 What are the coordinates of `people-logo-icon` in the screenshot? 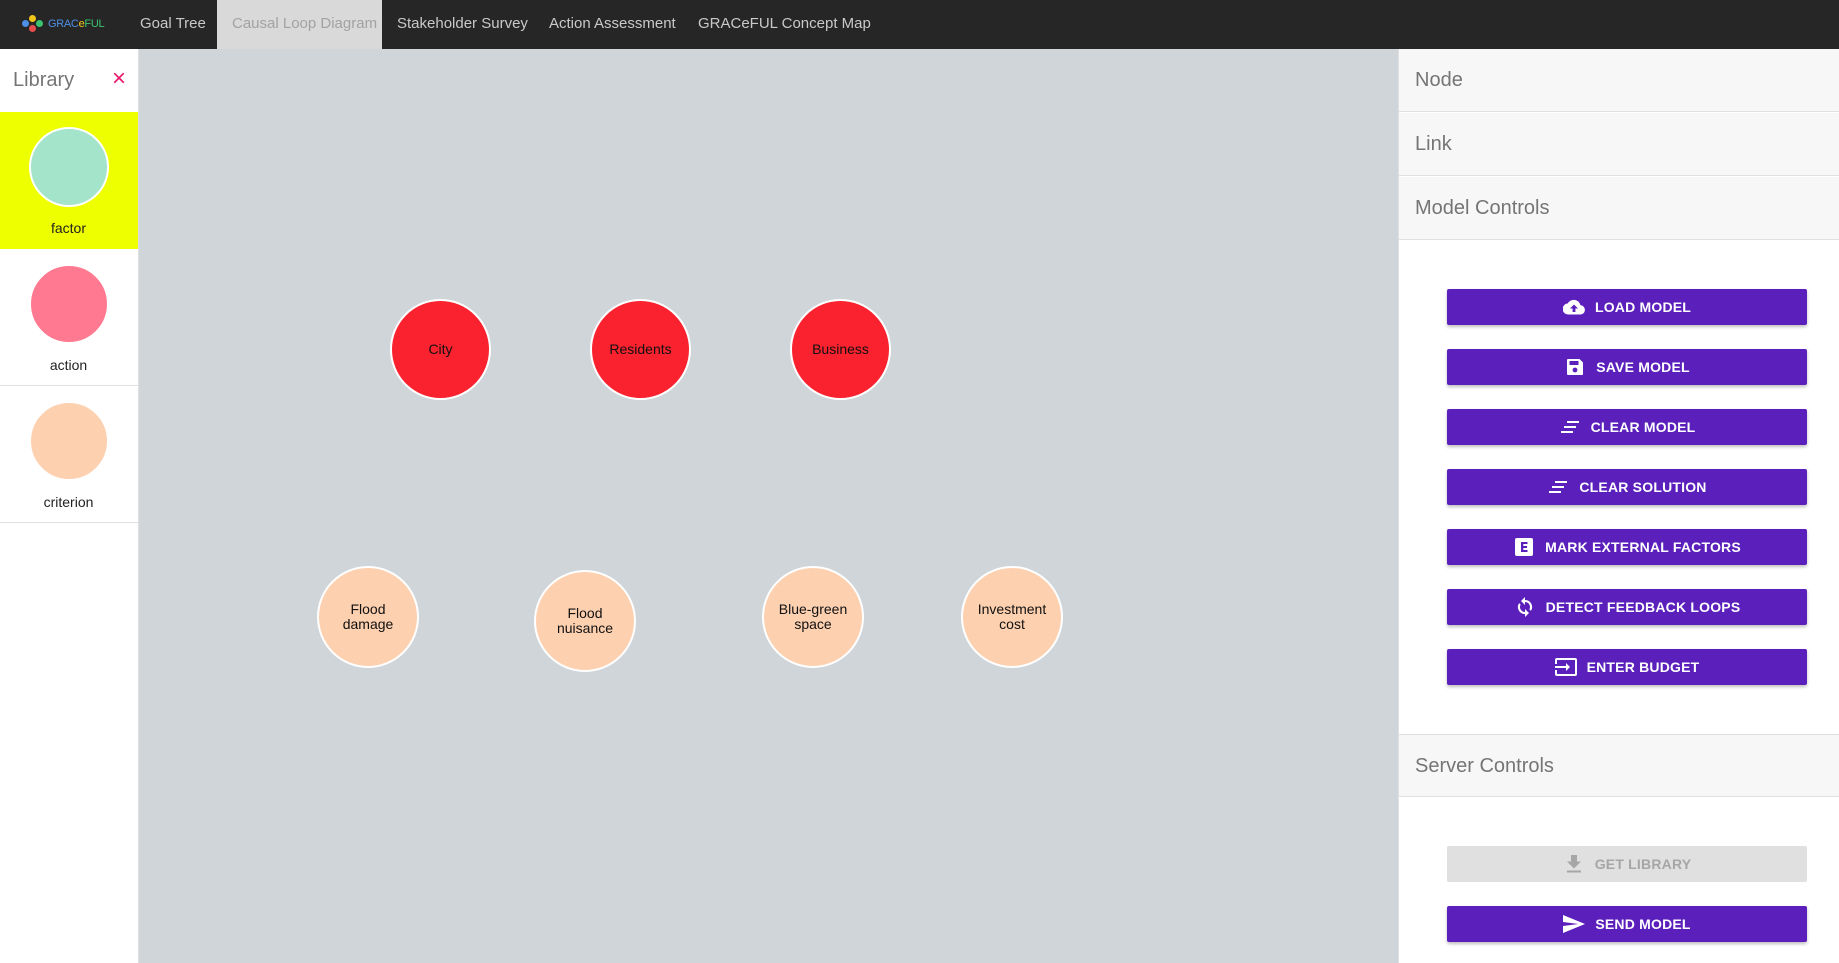 It's located at (33, 24).